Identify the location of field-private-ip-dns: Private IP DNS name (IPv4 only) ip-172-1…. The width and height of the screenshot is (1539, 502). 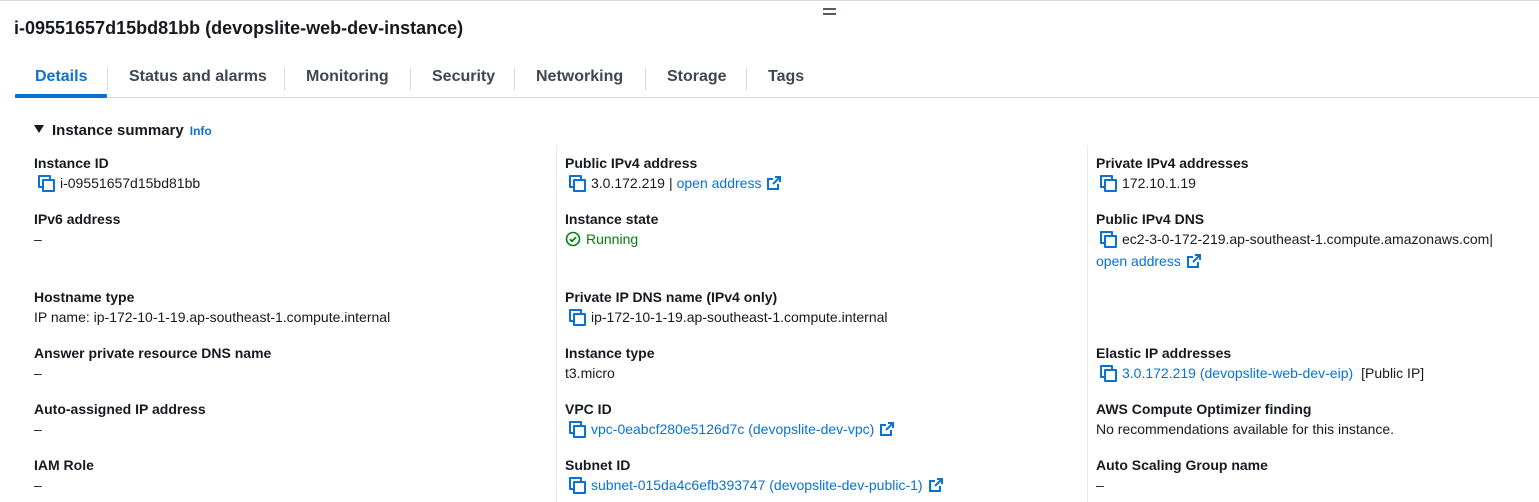
(726, 307).